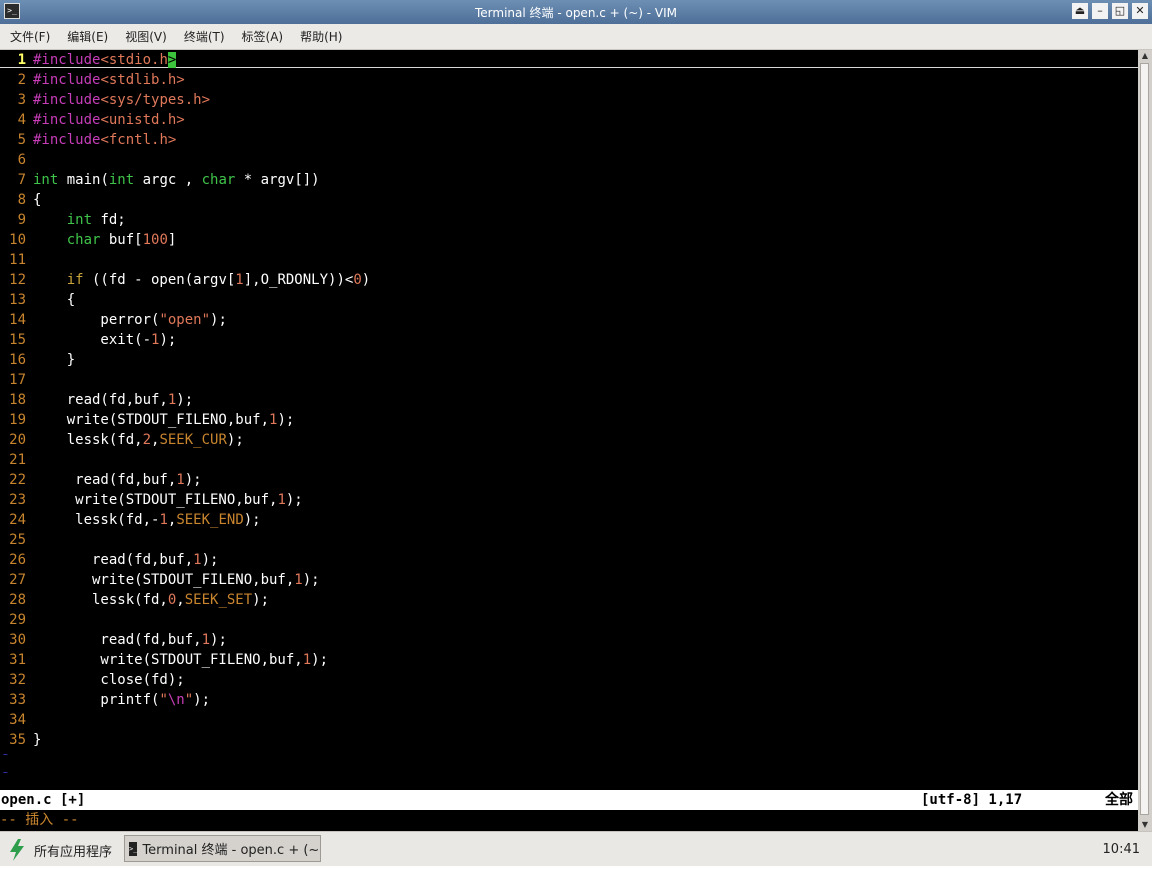 This screenshot has height=896, width=1152. Describe the element at coordinates (17, 300) in the screenshot. I see `line-number: 13` at that location.